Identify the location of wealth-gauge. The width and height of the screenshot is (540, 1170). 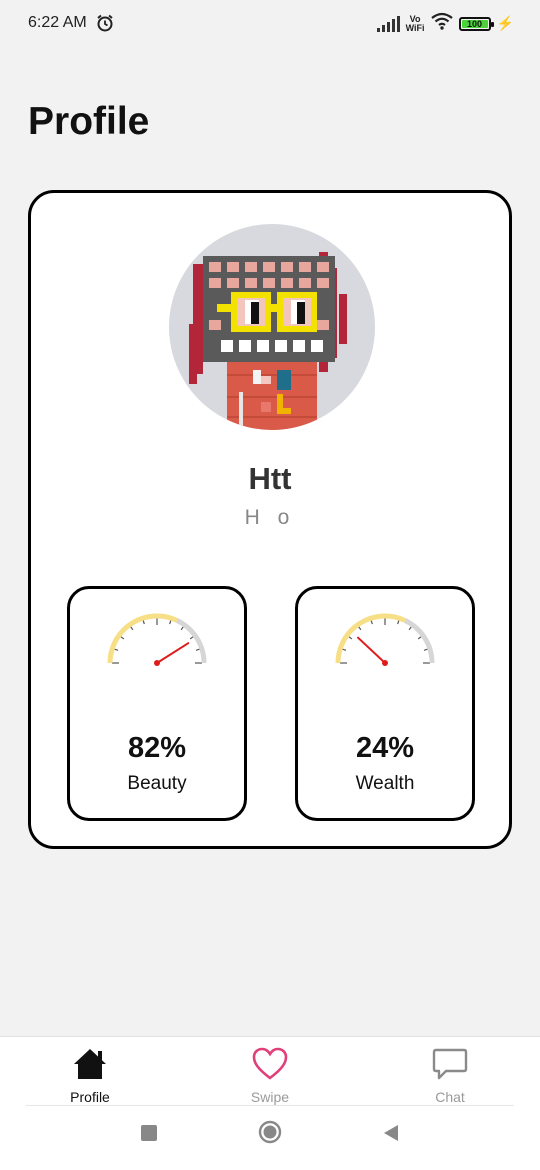
(385, 639).